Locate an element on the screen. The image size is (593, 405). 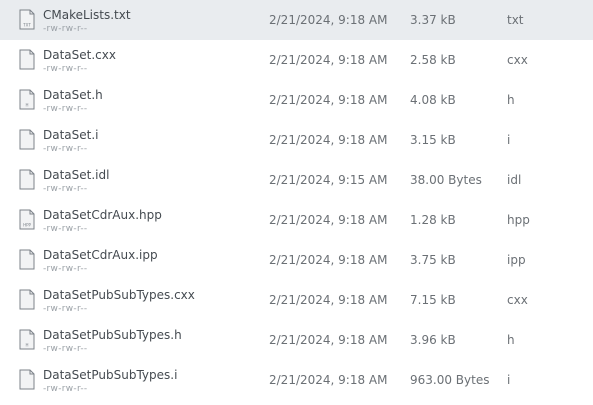
file-name: DataSetCdrAux.ipp is located at coordinates (100, 255).